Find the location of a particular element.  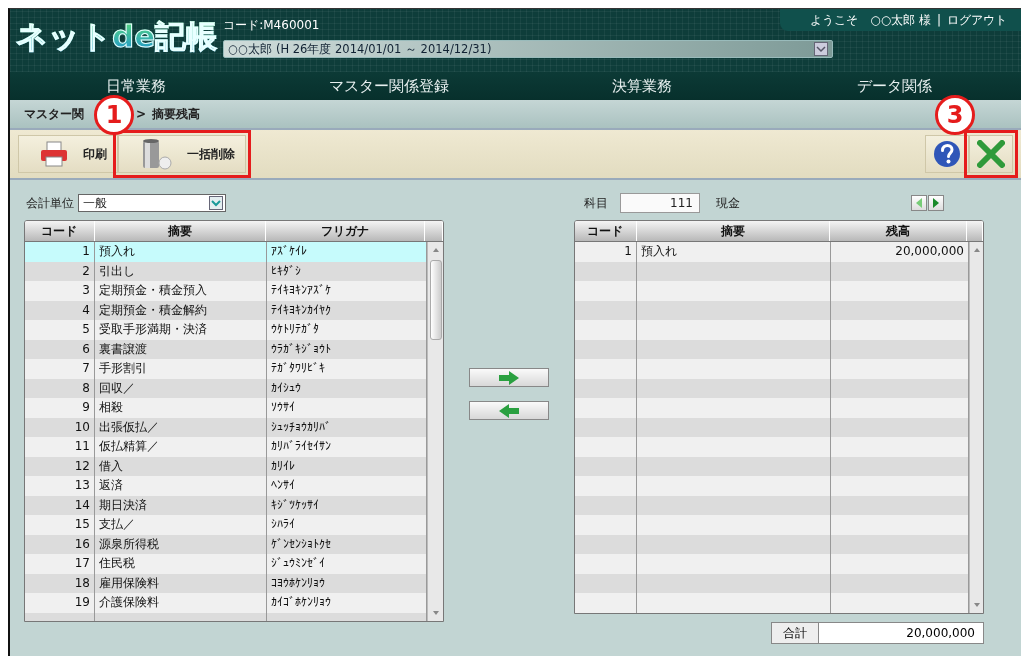

app-logo: ネットde記帳 is located at coordinates (117, 36).